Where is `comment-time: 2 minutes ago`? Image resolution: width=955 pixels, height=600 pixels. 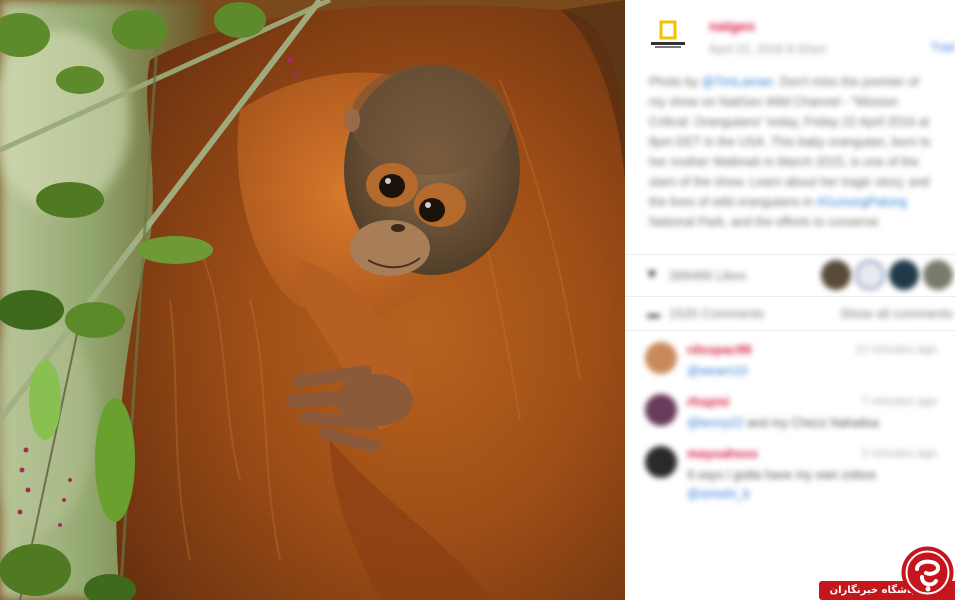 comment-time: 2 minutes ago is located at coordinates (899, 453).